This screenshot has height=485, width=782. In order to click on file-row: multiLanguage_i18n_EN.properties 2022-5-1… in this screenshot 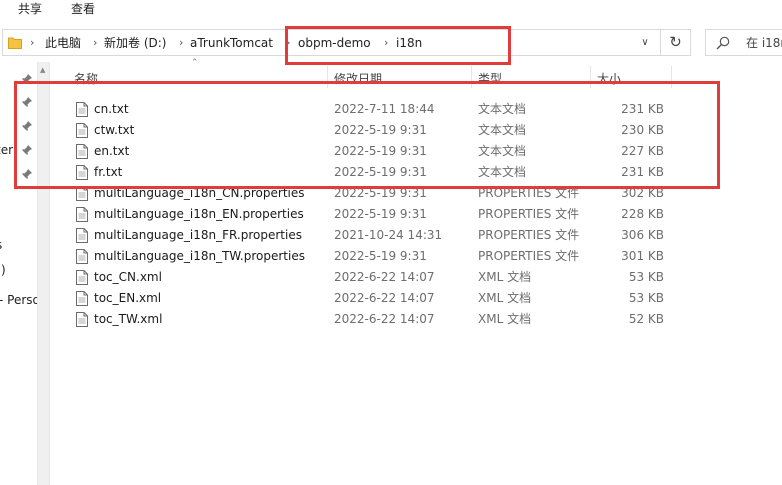, I will do `click(417, 214)`.